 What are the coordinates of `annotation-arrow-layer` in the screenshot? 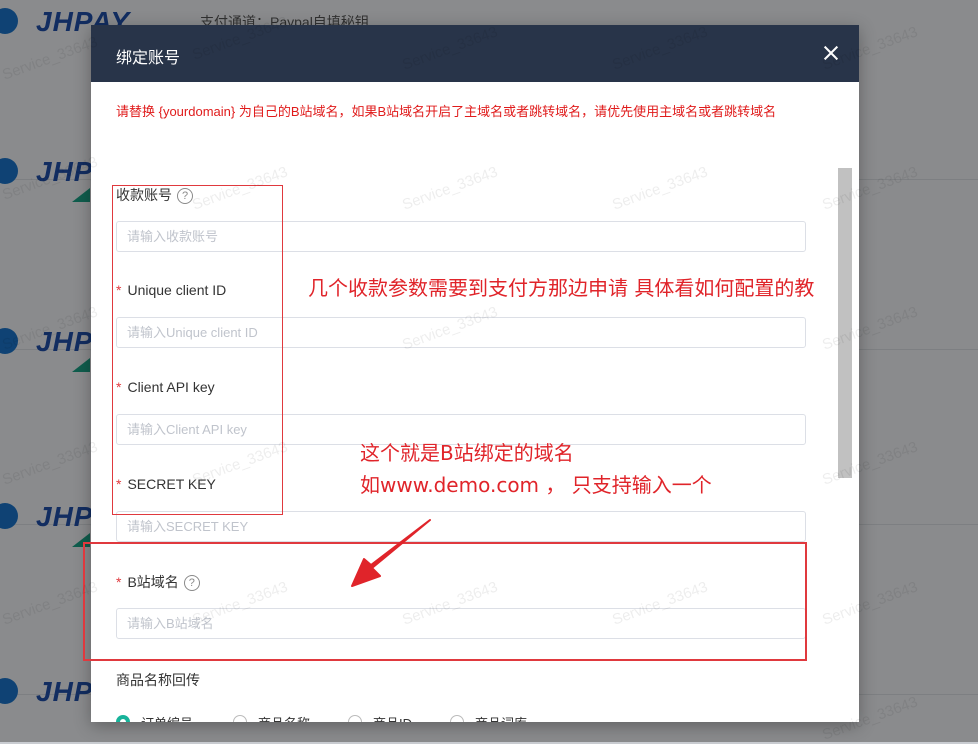 It's located at (391, 553).